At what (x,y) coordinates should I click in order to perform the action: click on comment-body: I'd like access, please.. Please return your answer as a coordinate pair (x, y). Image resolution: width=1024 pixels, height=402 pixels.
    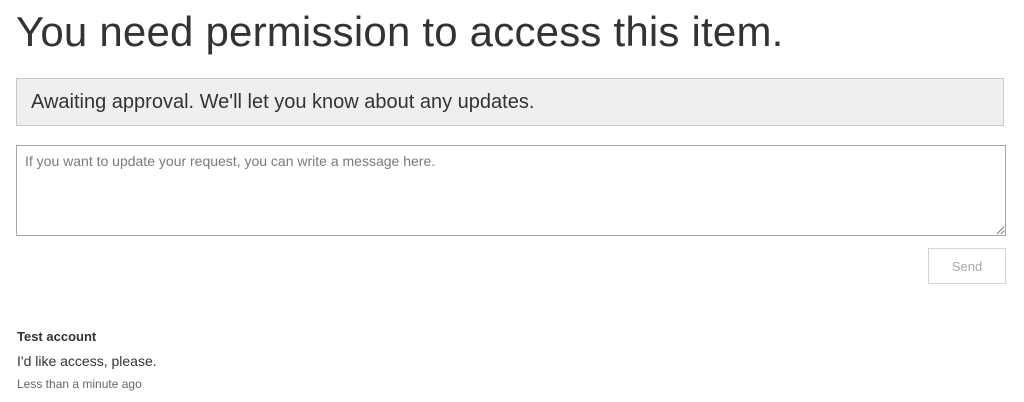
    Looking at the image, I should click on (87, 361).